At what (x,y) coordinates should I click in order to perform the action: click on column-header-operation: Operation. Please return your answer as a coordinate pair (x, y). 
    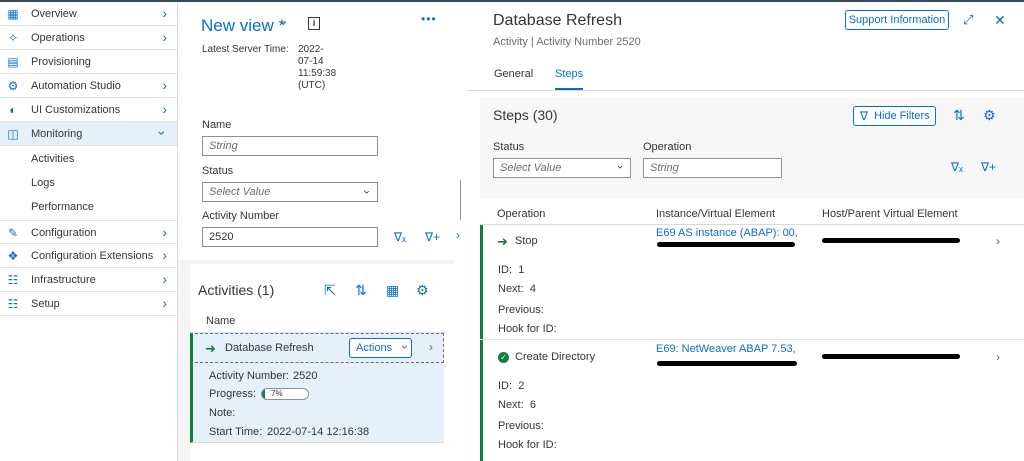
    Looking at the image, I should click on (521, 214).